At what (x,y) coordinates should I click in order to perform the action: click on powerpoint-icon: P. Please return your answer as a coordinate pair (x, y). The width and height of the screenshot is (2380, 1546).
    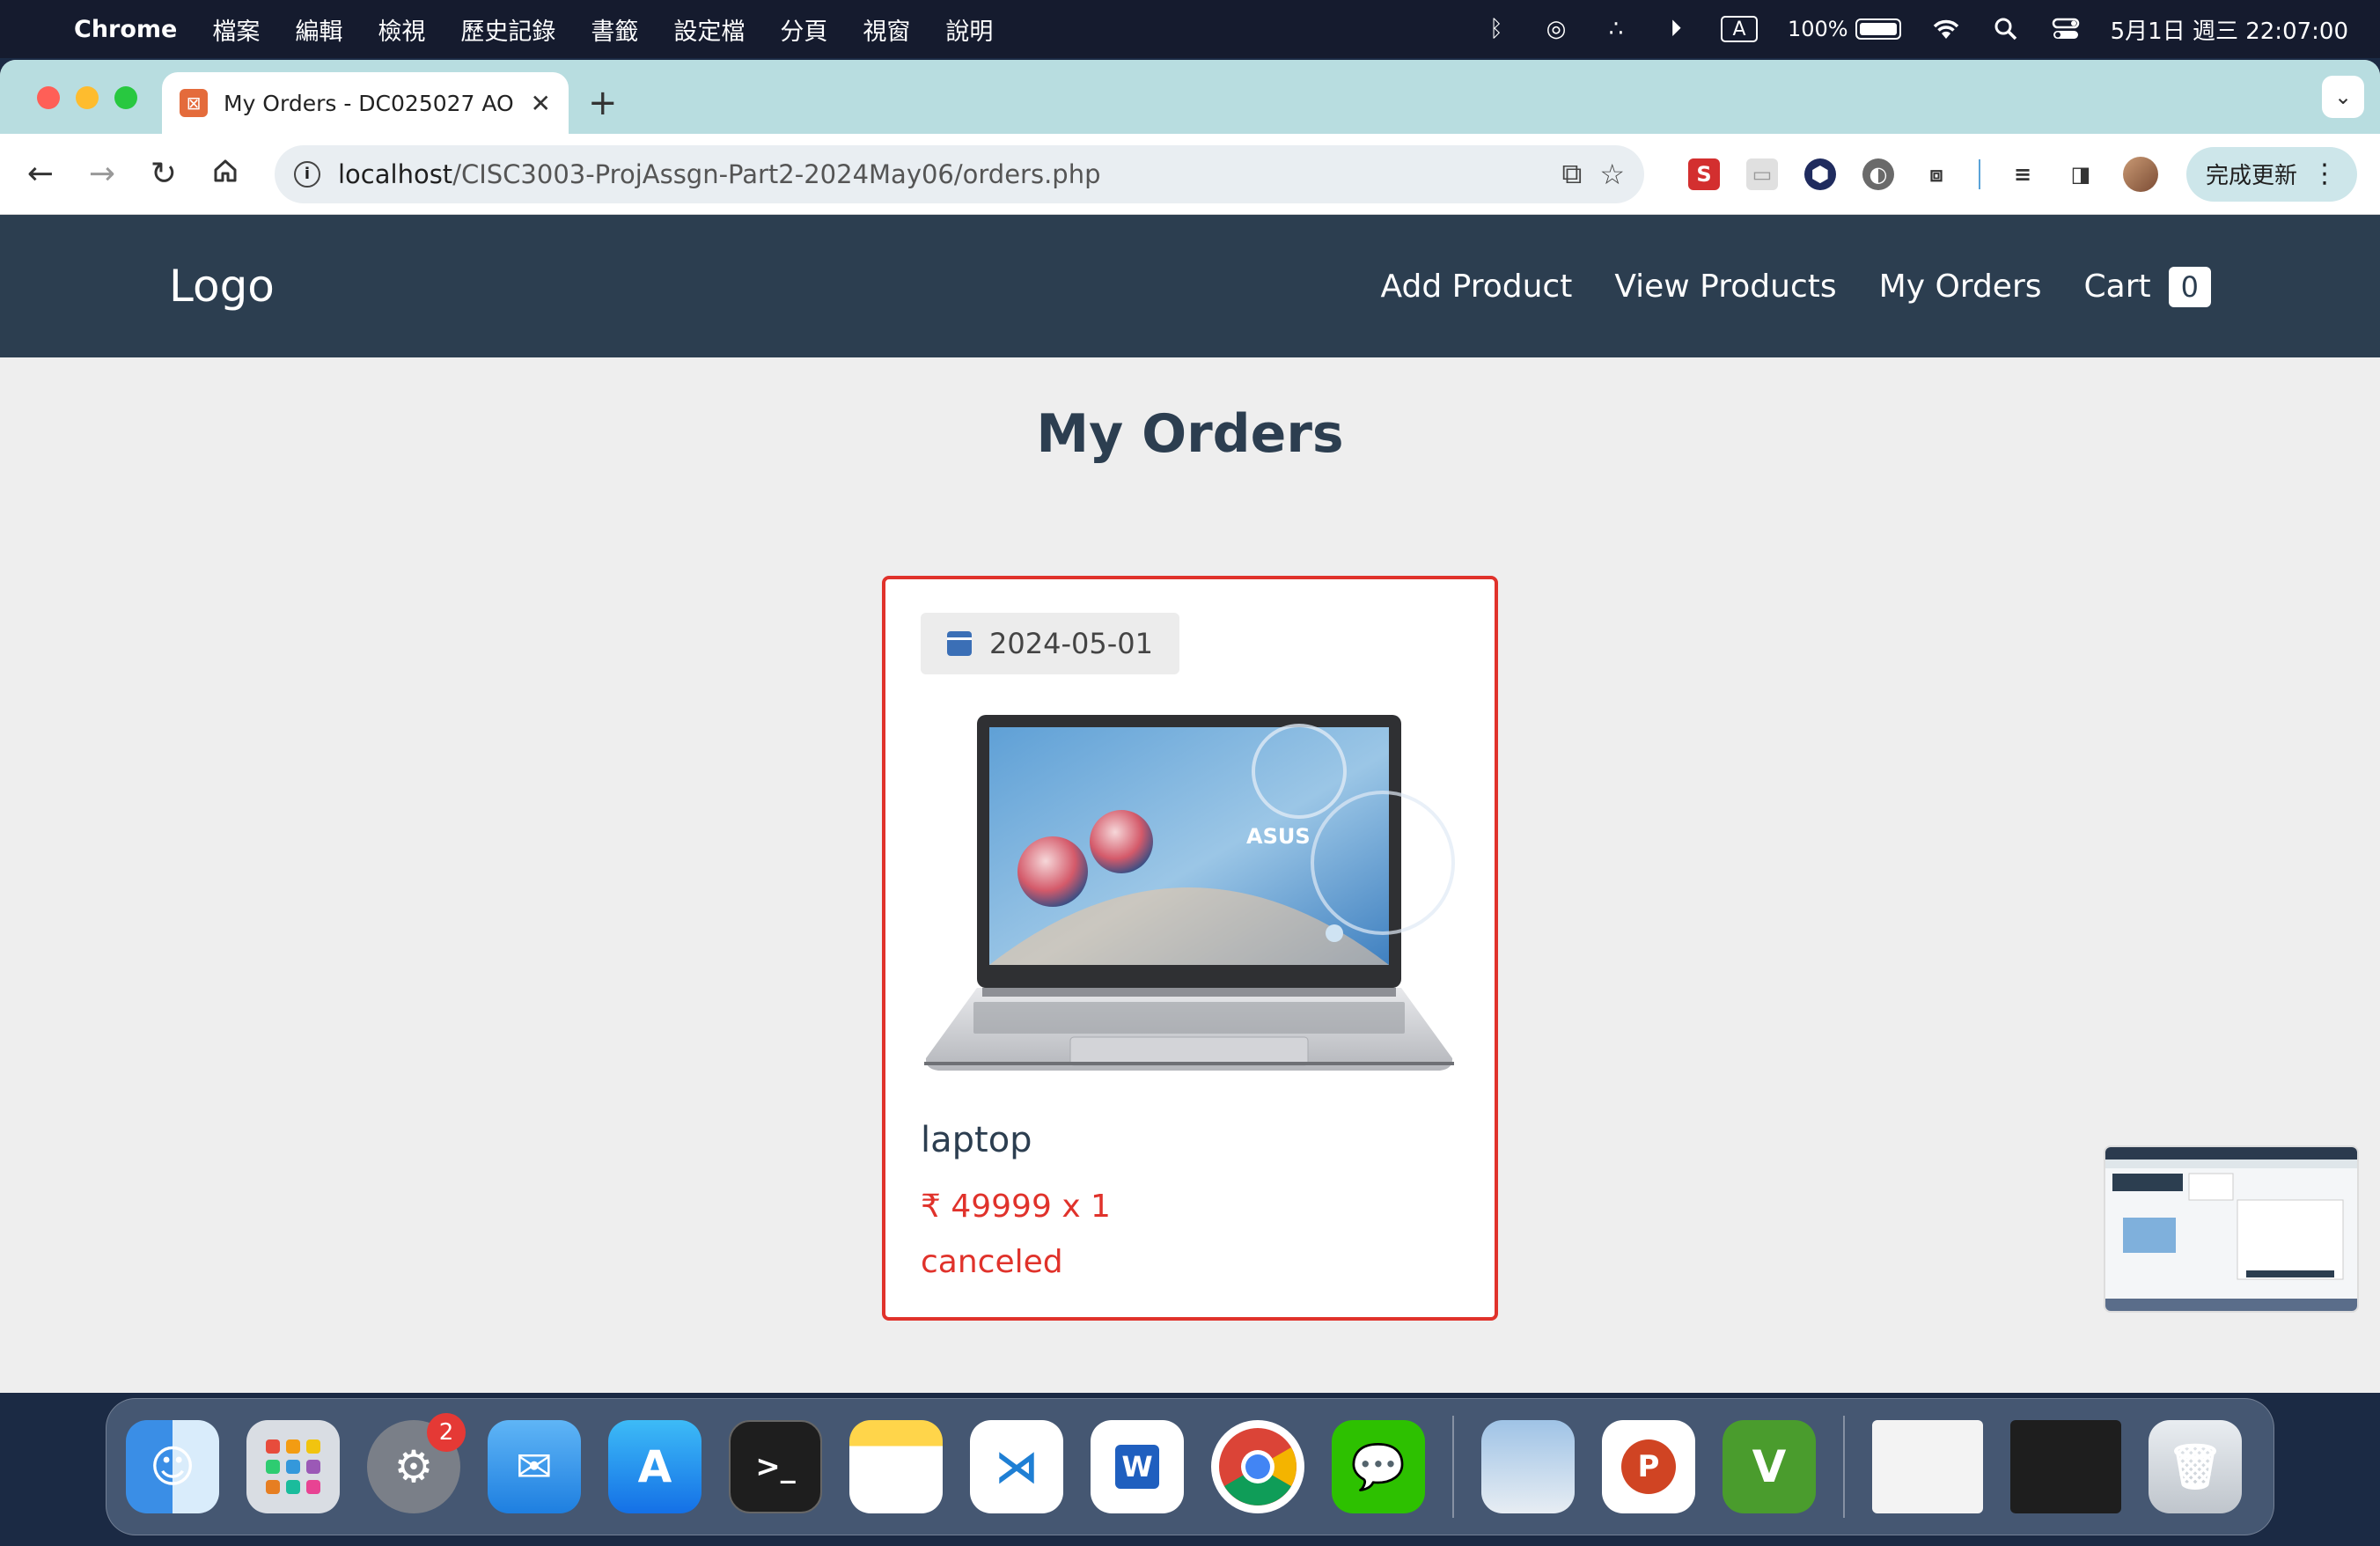
    Looking at the image, I should click on (1648, 1466).